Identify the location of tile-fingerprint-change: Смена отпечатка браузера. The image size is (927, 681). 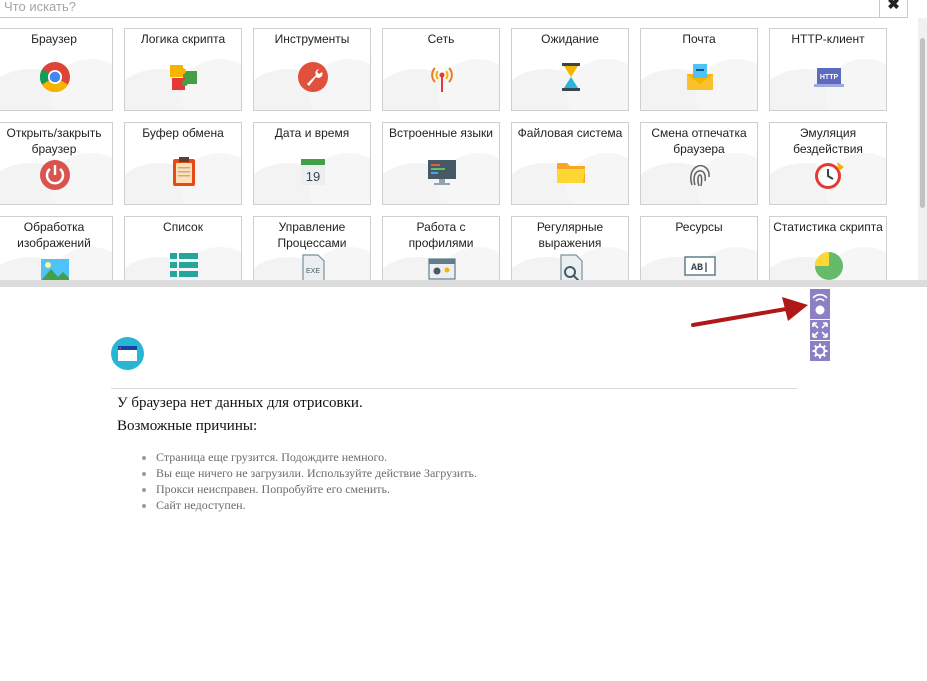
(699, 163).